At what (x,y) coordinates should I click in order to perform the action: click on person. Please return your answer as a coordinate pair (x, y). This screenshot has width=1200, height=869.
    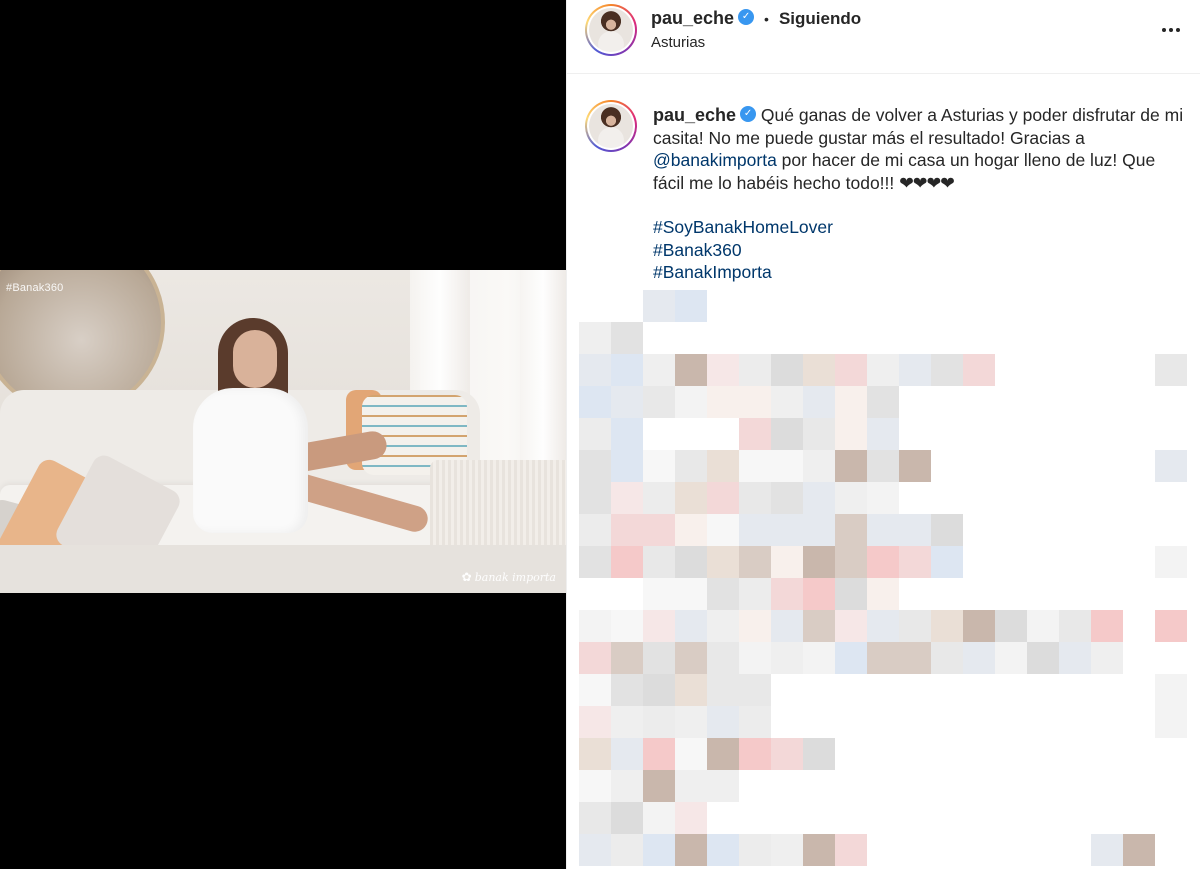
    Looking at the image, I should click on (323, 428).